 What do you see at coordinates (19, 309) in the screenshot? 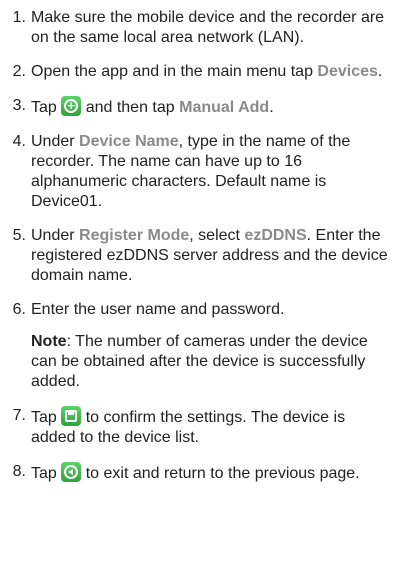
I see `step-number: 6.` at bounding box center [19, 309].